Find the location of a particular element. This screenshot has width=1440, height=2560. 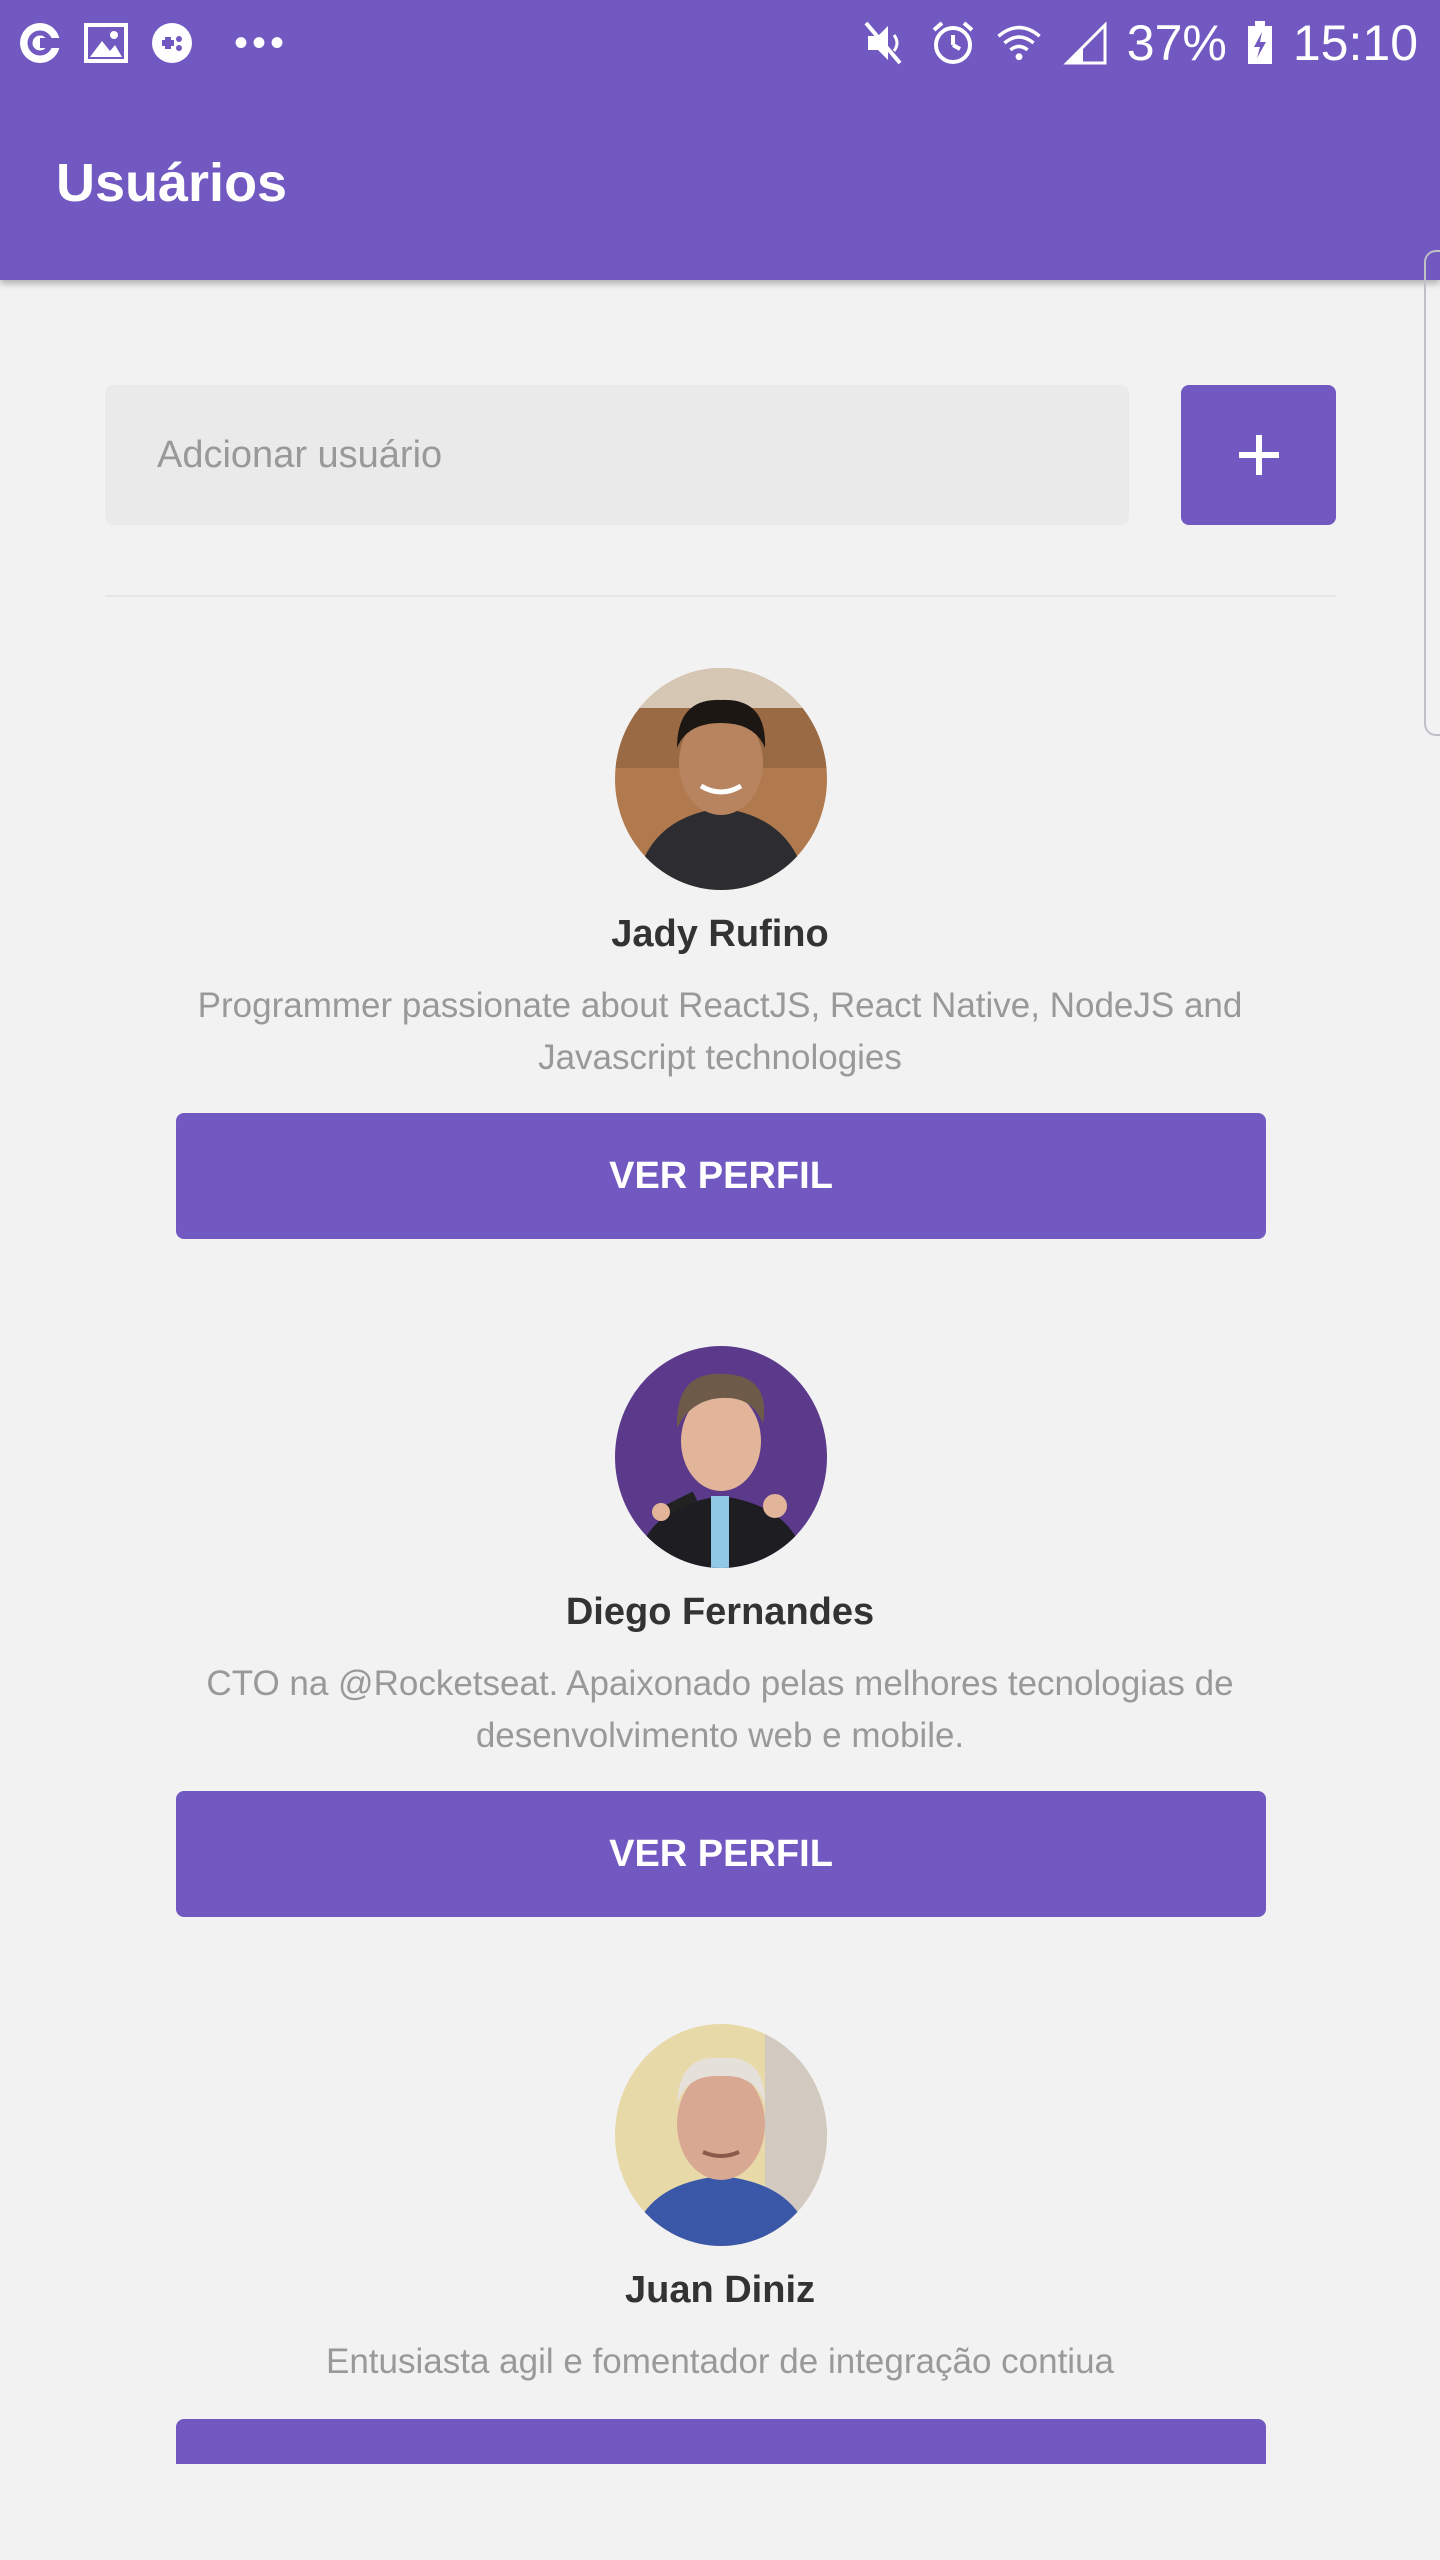

page-title: Usuários is located at coordinates (172, 183).